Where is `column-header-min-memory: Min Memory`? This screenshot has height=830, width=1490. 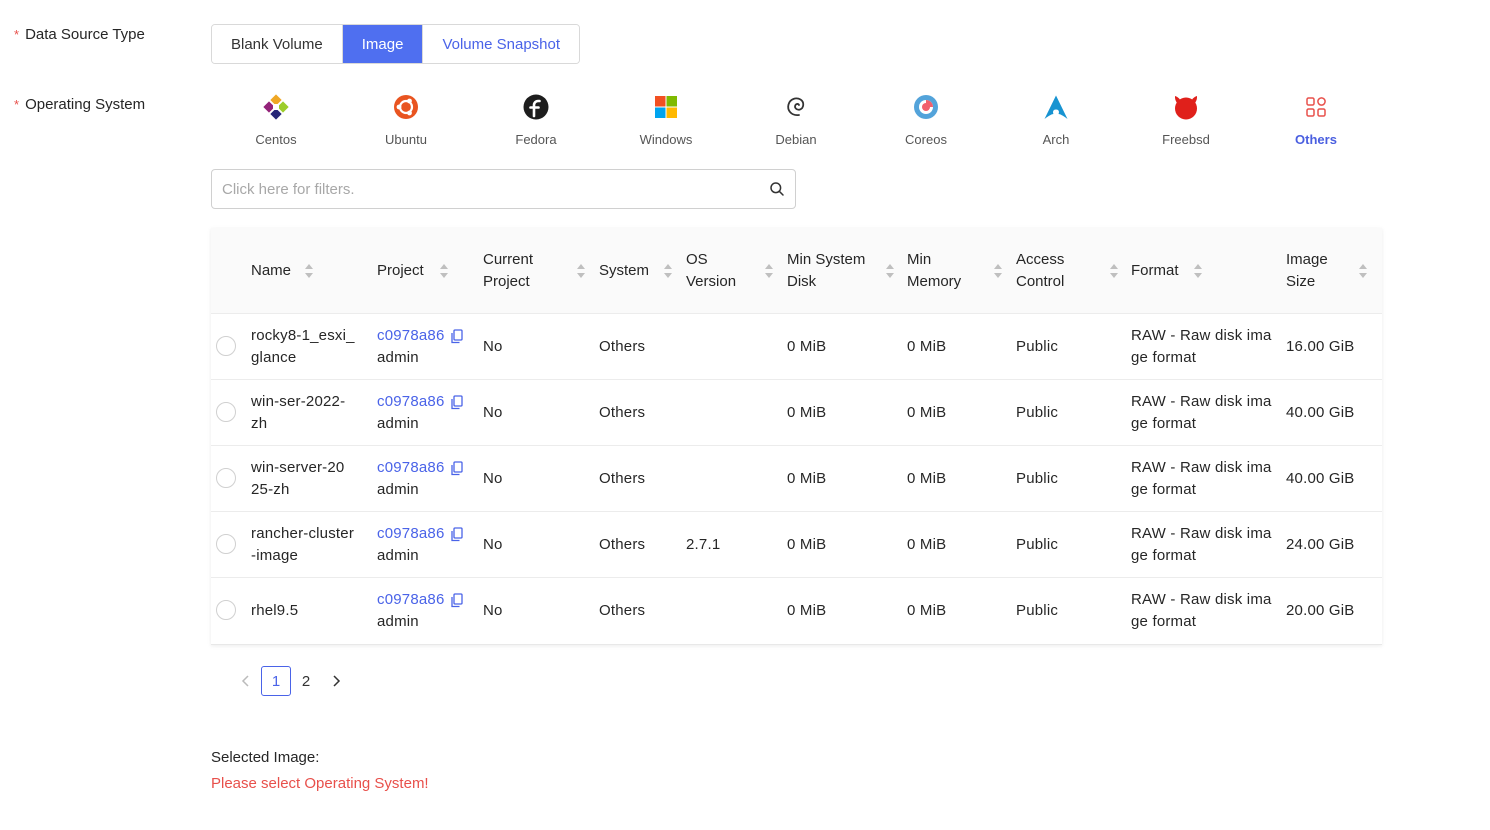
column-header-min-memory: Min Memory is located at coordinates (934, 271).